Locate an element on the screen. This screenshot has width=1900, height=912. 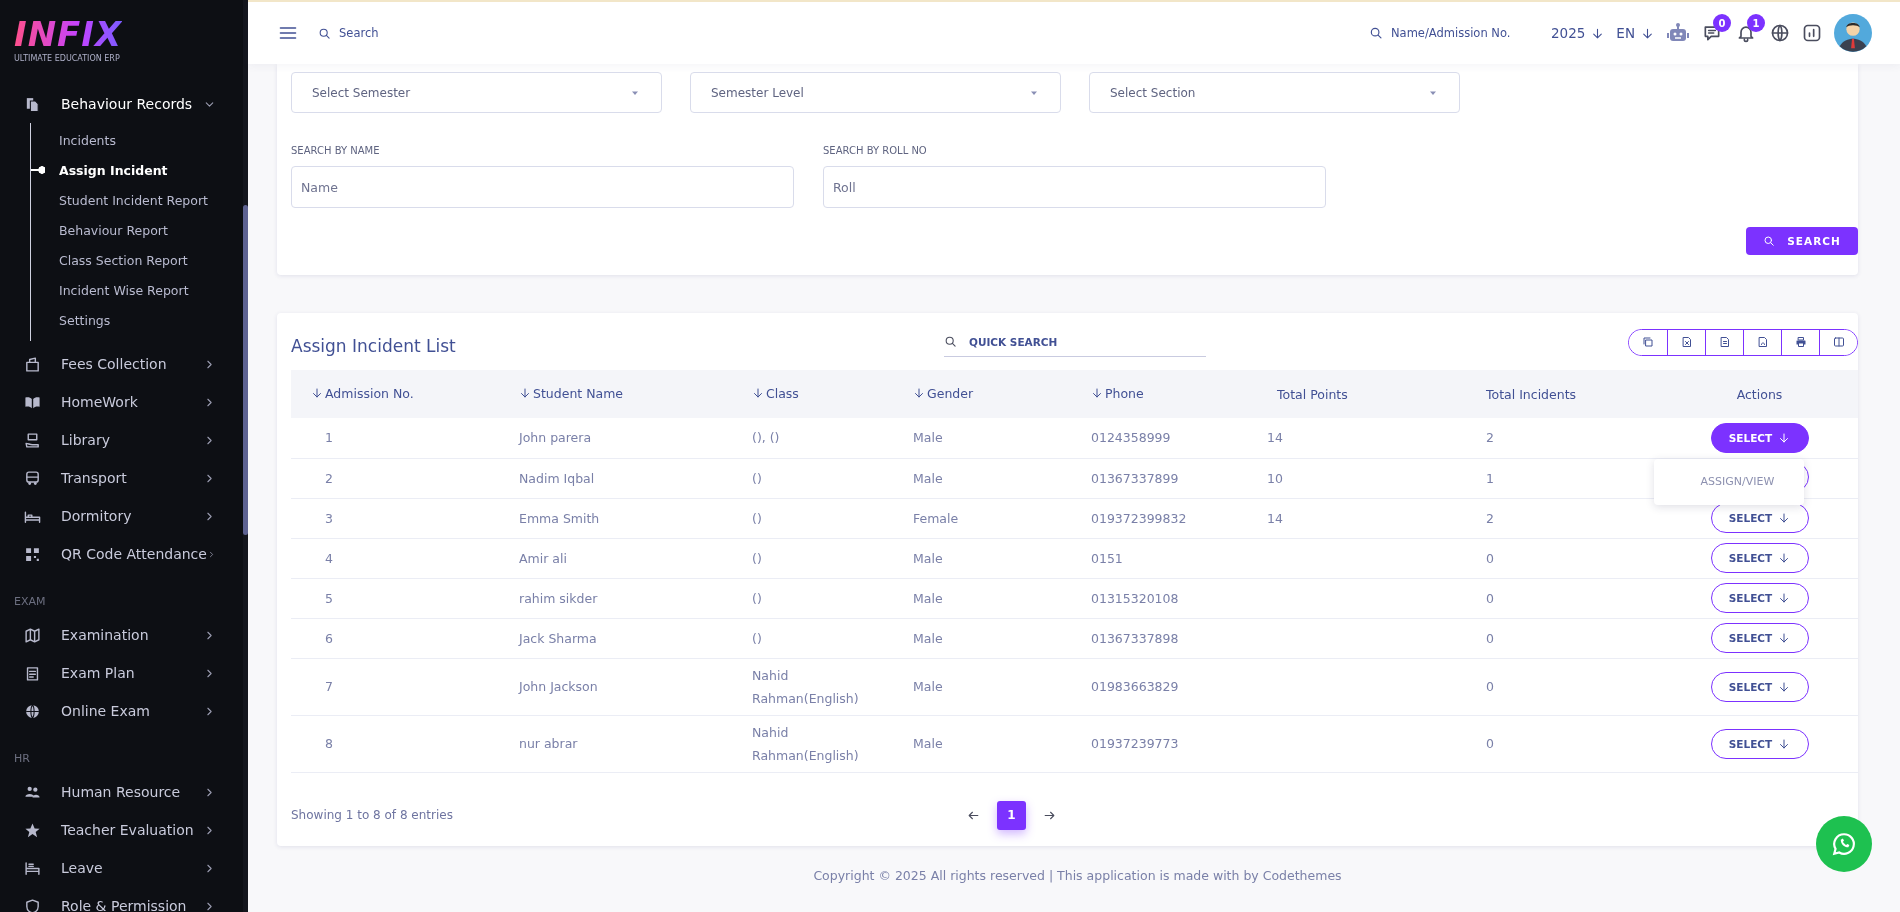
sidebar-item: Fees Collection is located at coordinates (128, 364).